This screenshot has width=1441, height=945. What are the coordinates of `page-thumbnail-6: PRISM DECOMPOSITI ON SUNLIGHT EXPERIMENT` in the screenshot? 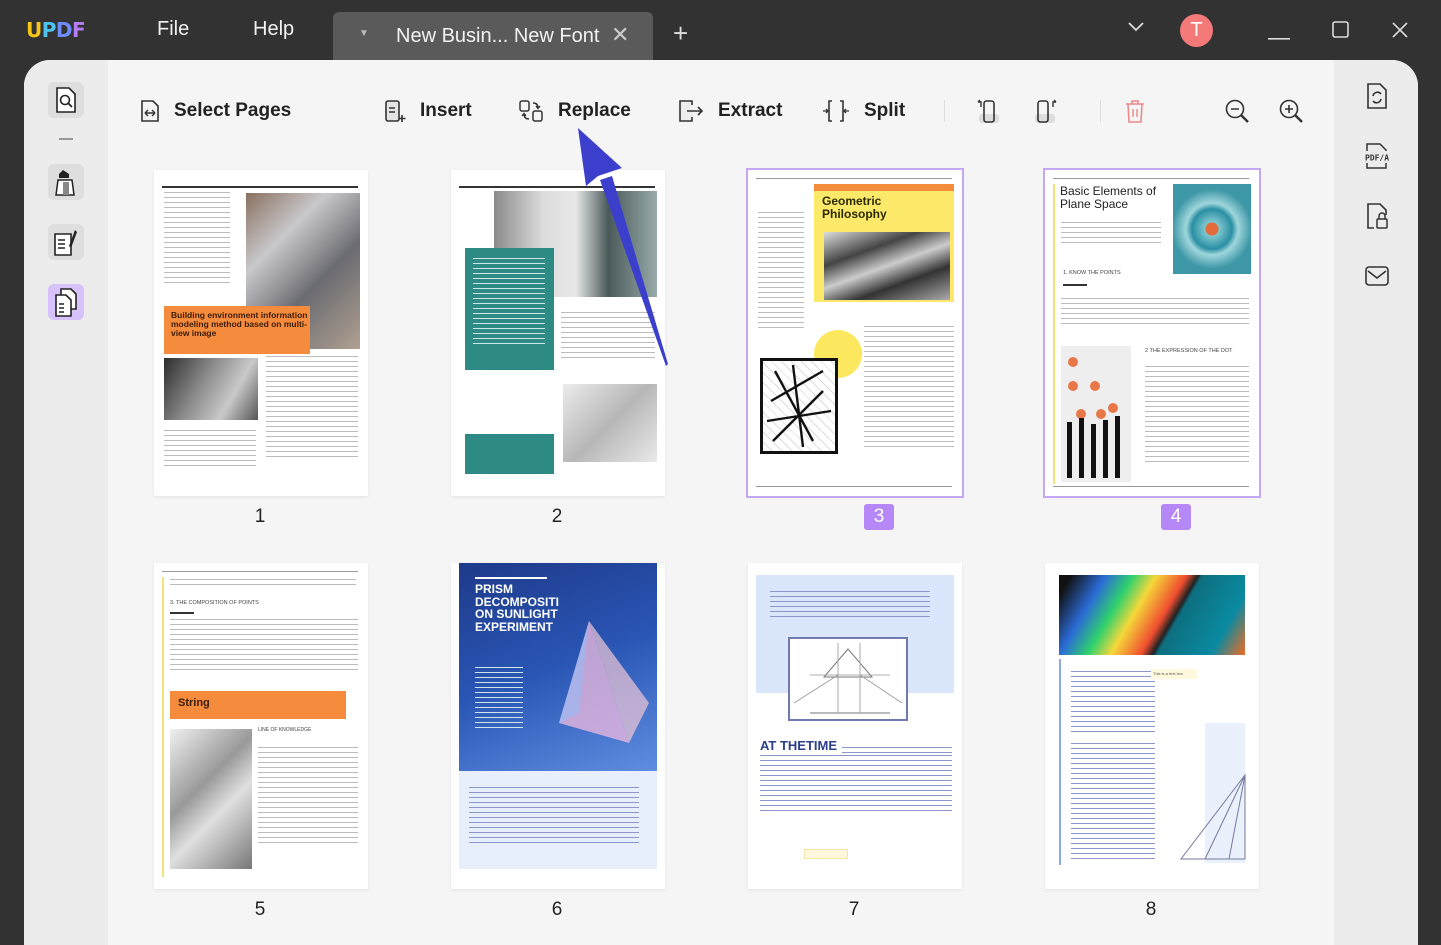 It's located at (558, 726).